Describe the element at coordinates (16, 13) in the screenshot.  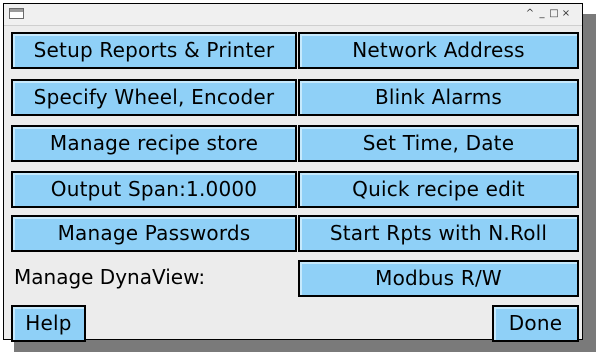
I see `app-window-icon` at that location.